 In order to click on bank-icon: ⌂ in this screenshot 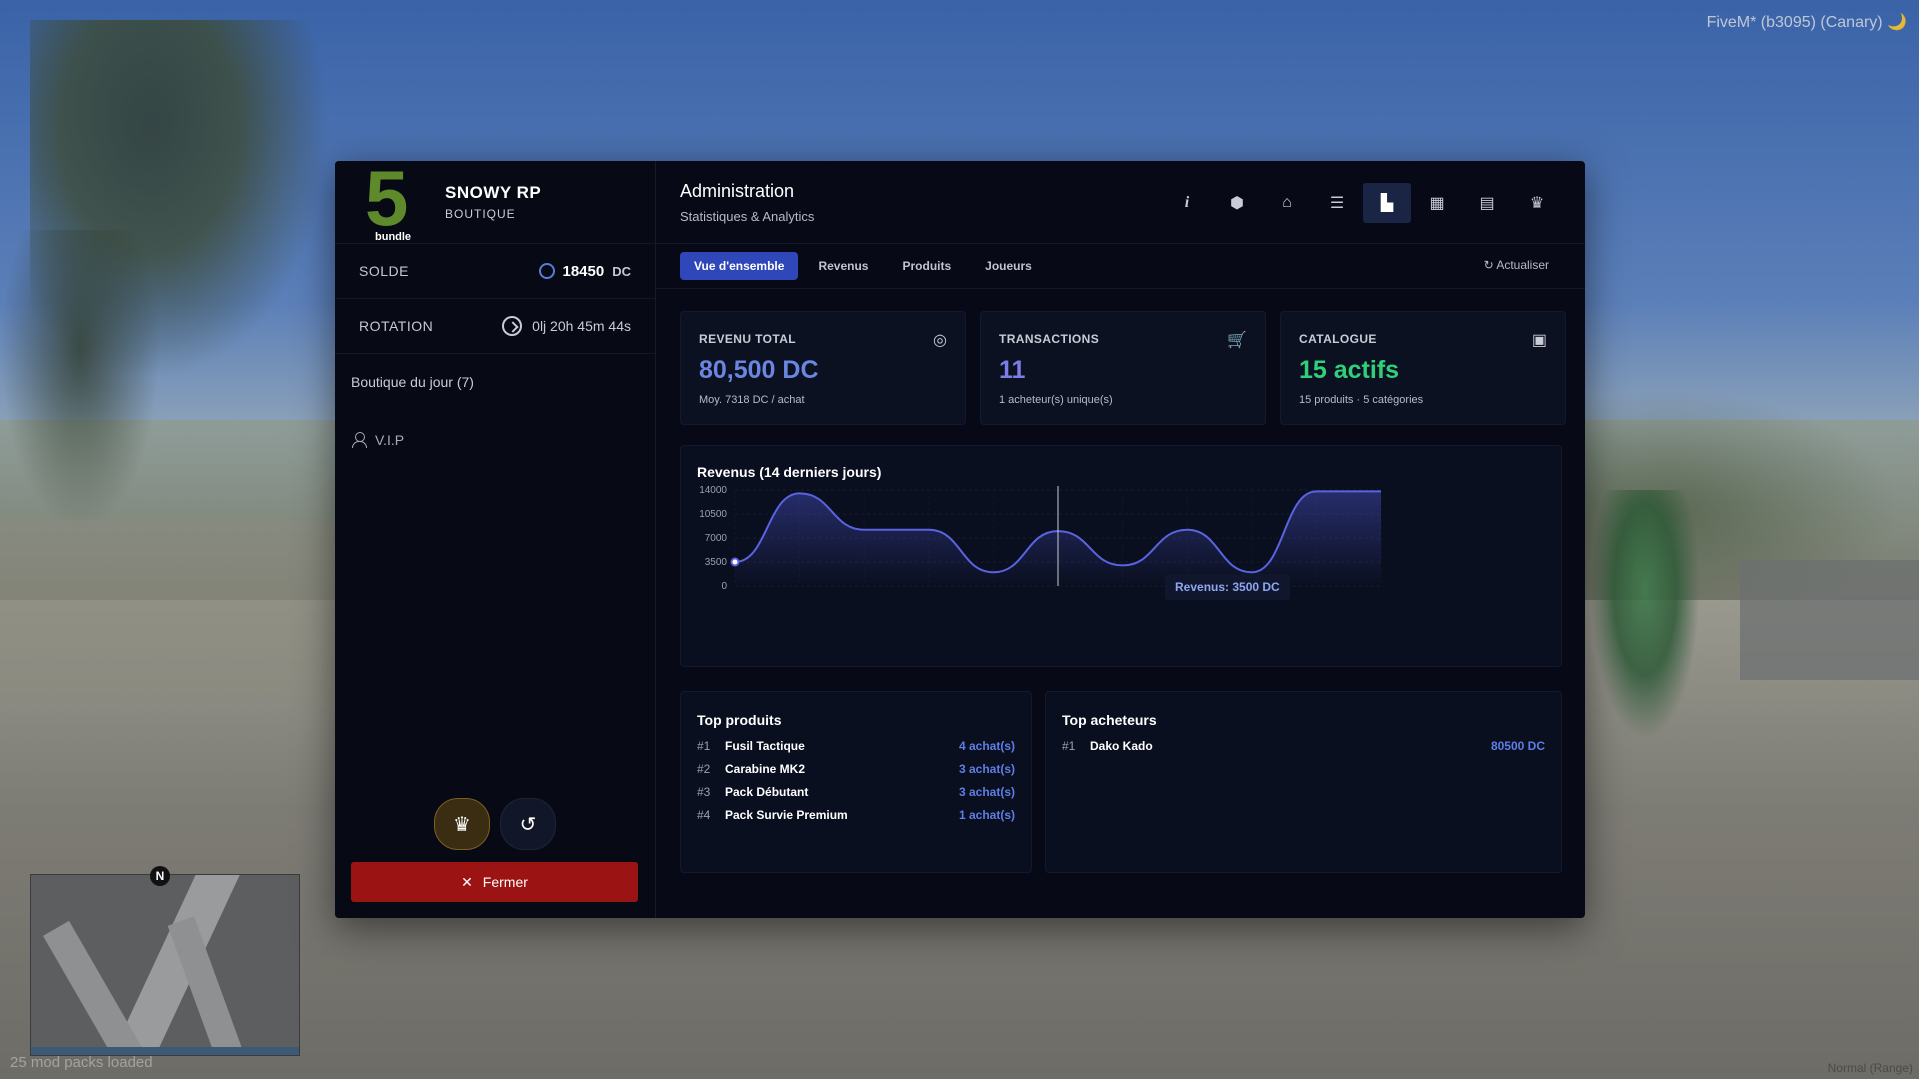, I will do `click(1287, 202)`.